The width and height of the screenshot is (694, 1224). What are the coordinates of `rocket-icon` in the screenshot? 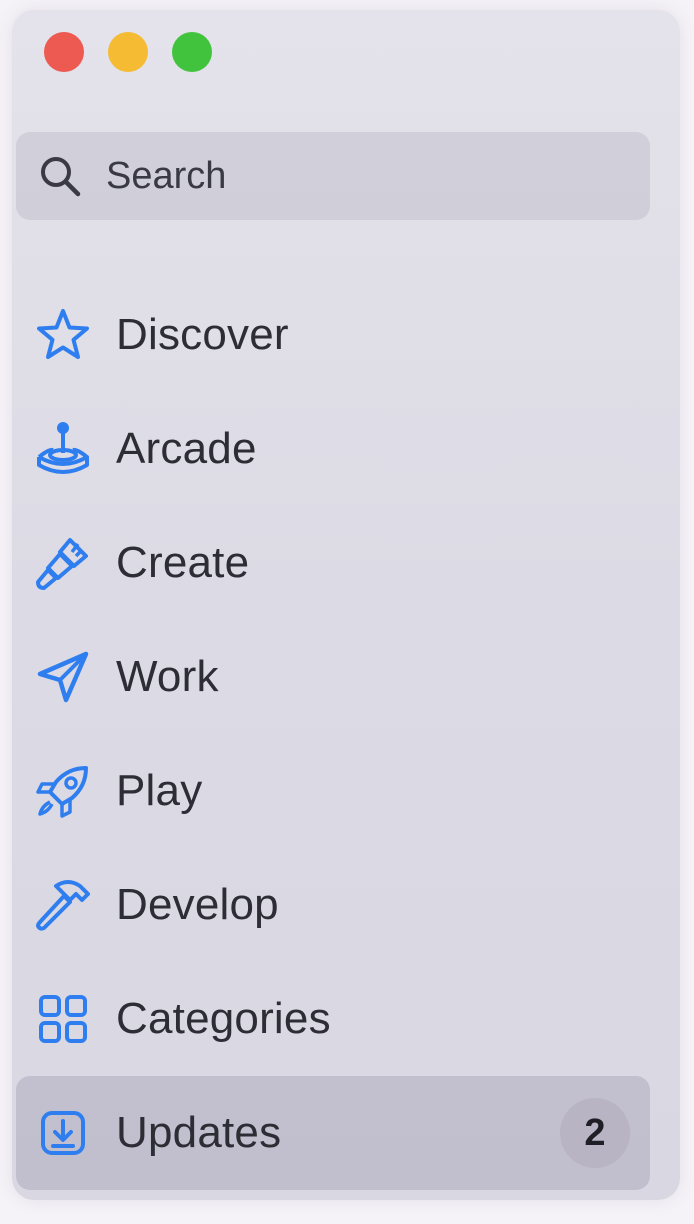 It's located at (63, 791).